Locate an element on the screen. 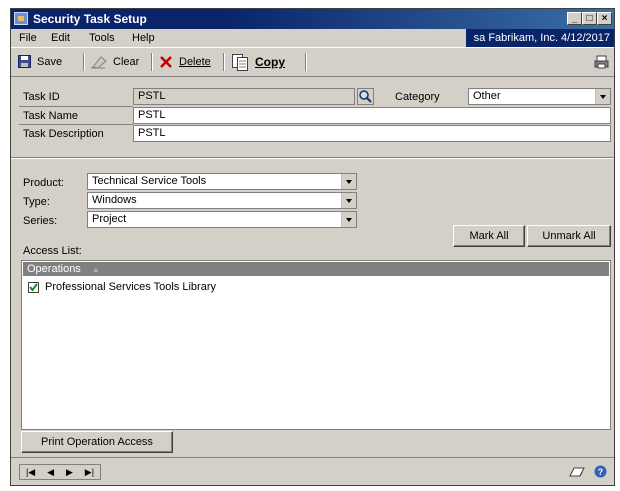 This screenshot has width=620, height=491. title-bar: Security Task Setup _ □ × is located at coordinates (312, 19).